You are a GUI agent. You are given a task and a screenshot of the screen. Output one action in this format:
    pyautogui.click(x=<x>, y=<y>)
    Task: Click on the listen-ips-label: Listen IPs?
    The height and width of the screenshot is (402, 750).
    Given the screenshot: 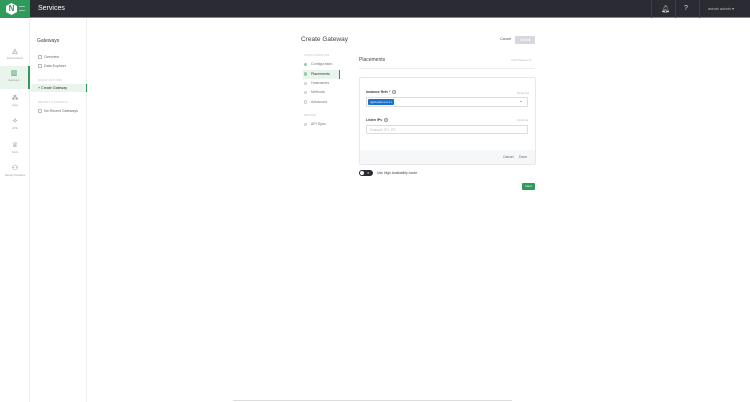 What is the action you would take?
    pyautogui.click(x=377, y=120)
    